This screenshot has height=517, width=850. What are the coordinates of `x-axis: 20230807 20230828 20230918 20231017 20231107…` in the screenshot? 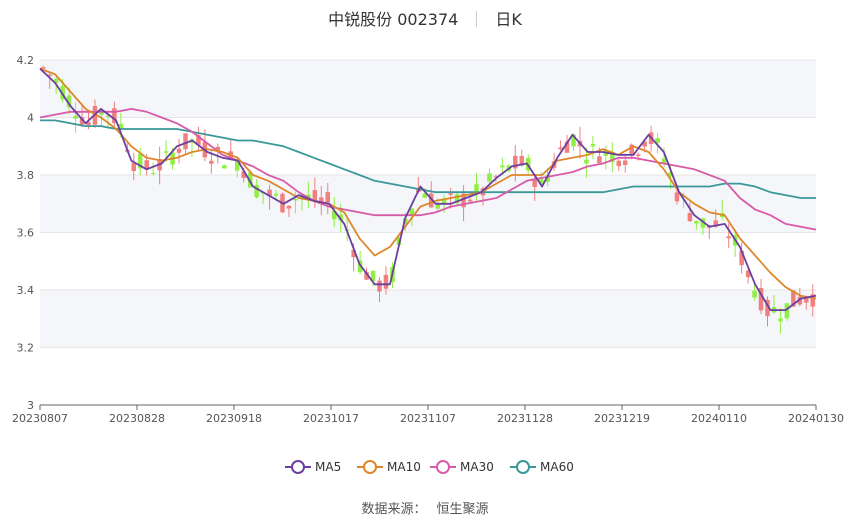 It's located at (428, 414).